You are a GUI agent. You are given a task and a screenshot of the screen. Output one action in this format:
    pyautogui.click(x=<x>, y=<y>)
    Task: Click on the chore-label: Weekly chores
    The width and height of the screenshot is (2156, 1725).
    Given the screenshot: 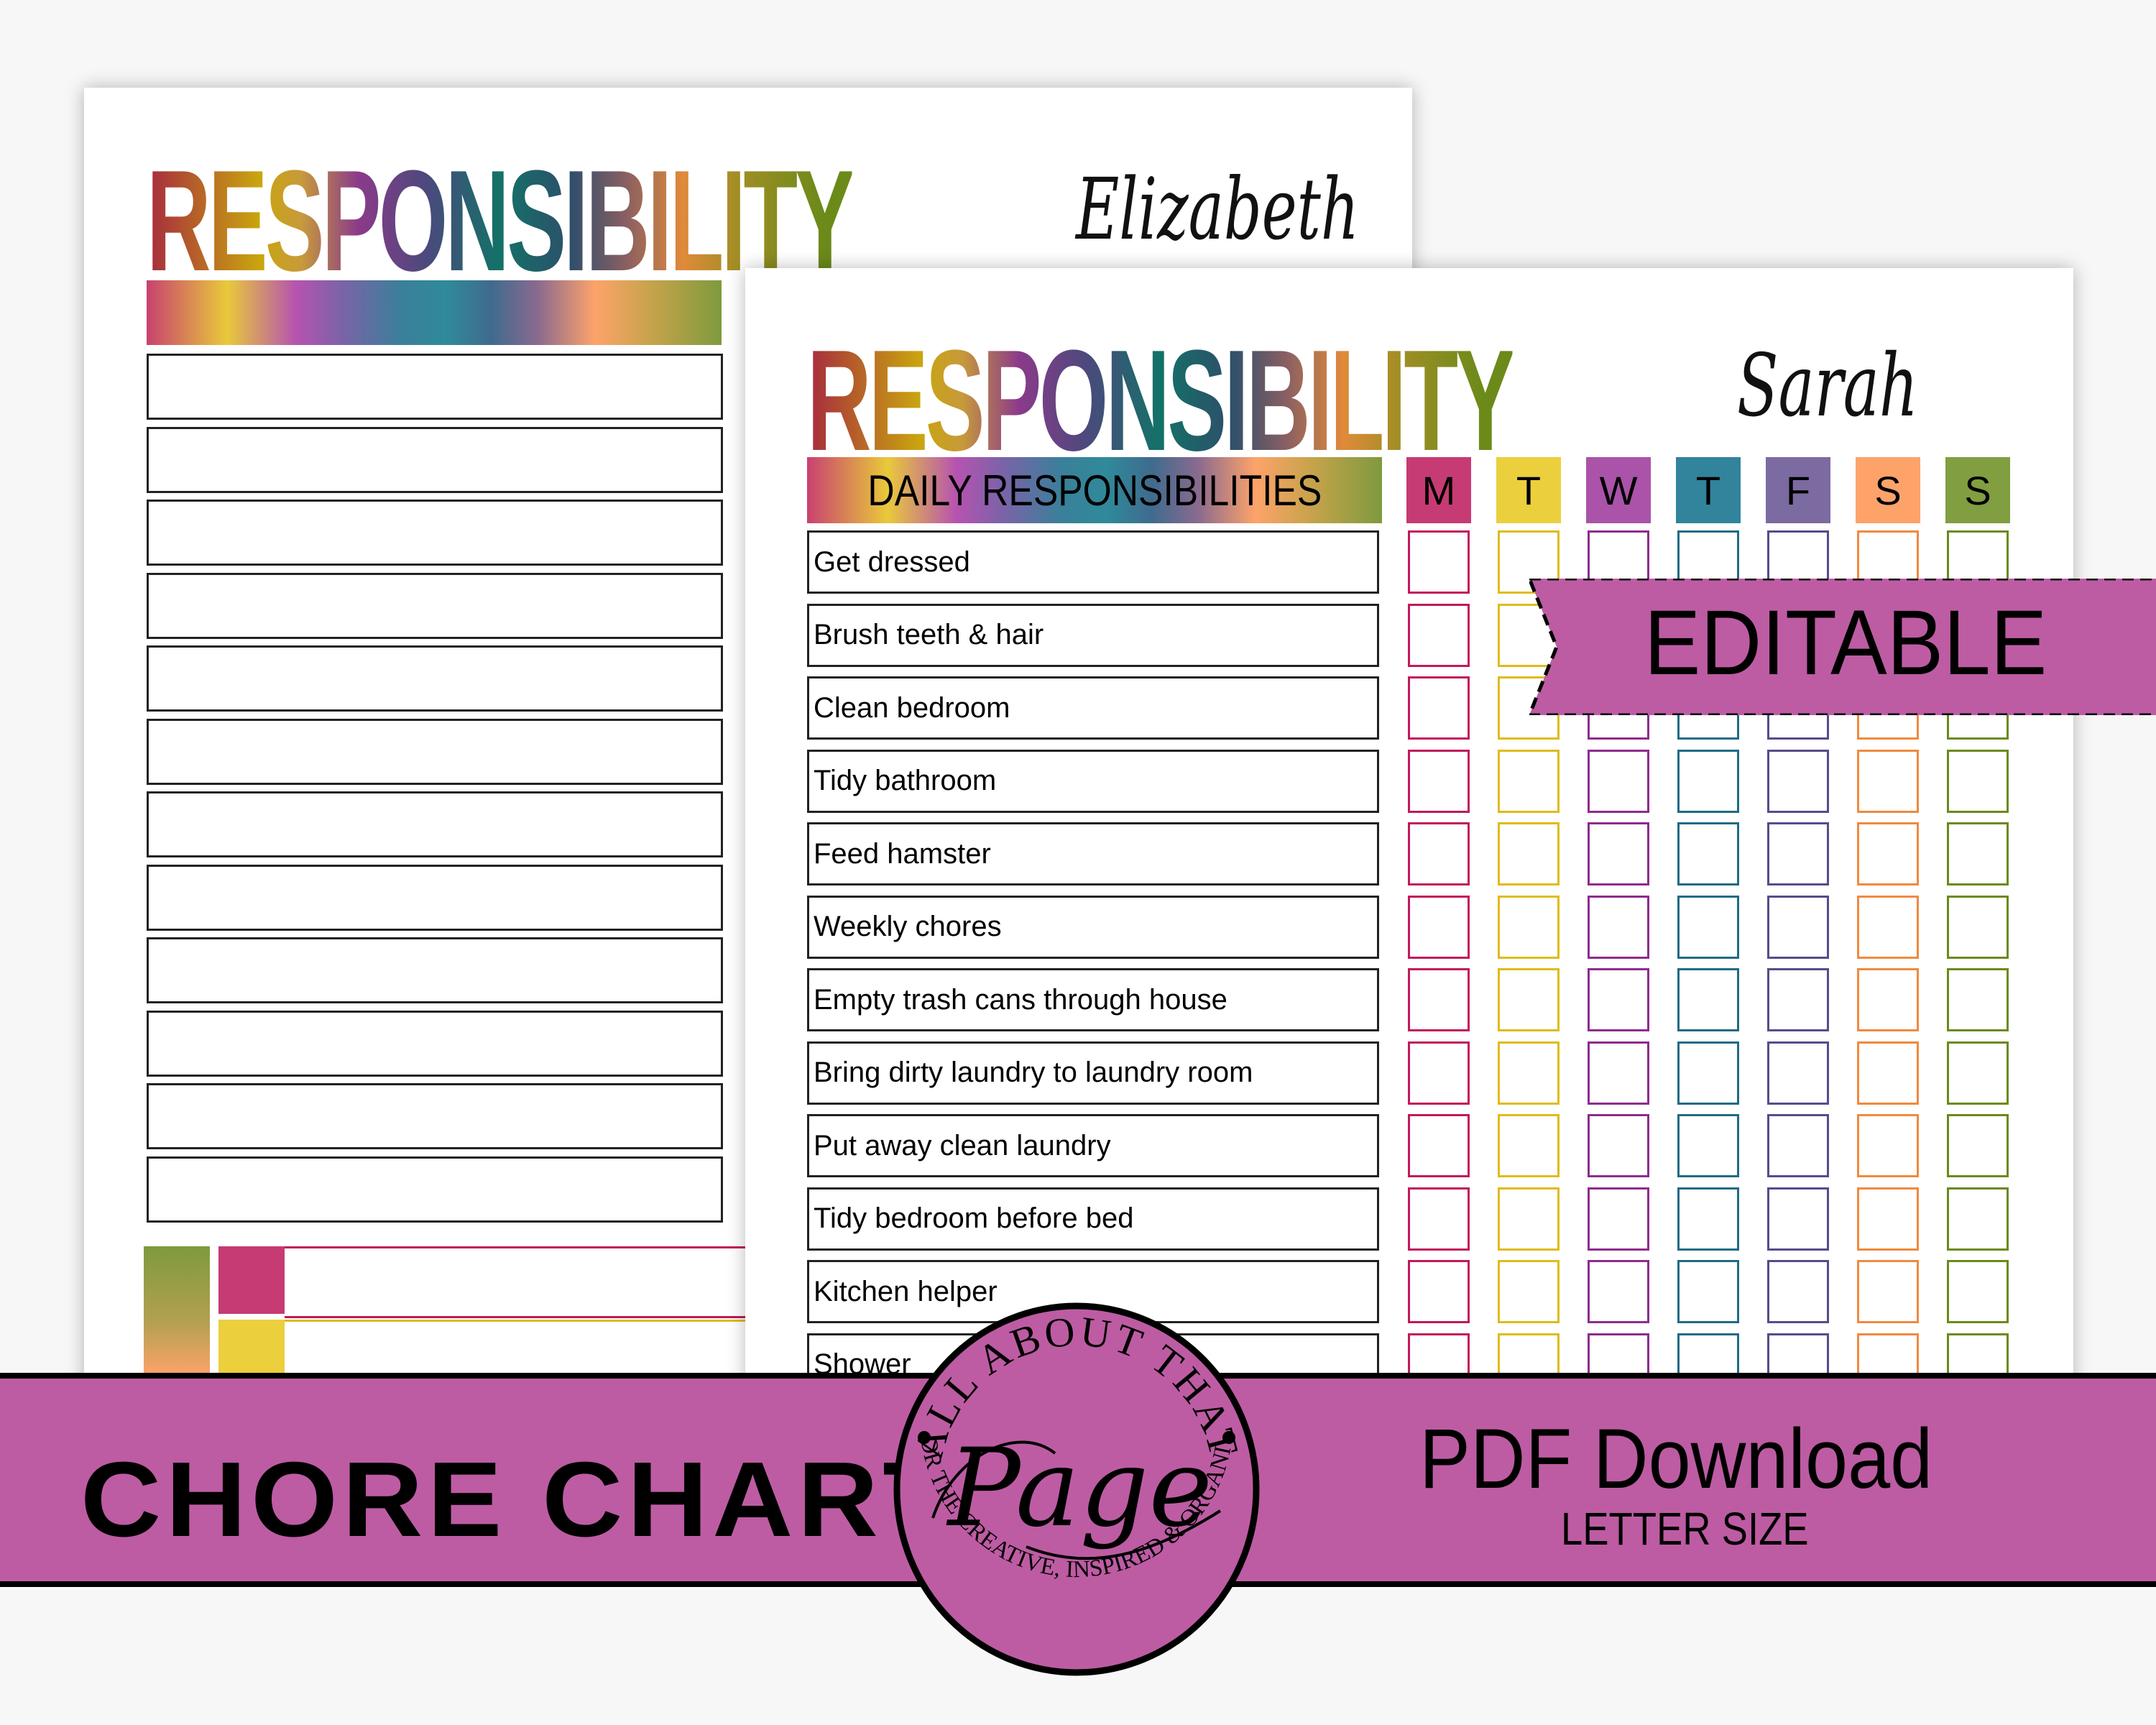 What is the action you would take?
    pyautogui.click(x=908, y=926)
    